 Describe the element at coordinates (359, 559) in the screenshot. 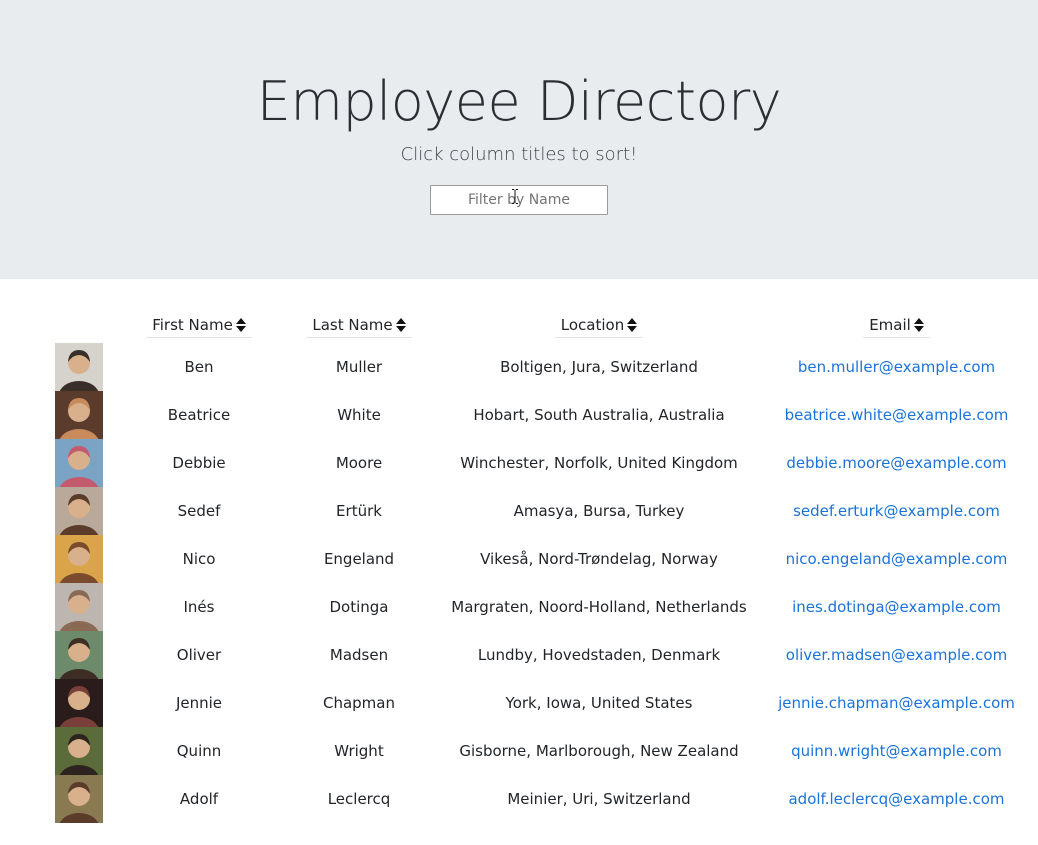

I see `last-name-cell: Engeland` at that location.